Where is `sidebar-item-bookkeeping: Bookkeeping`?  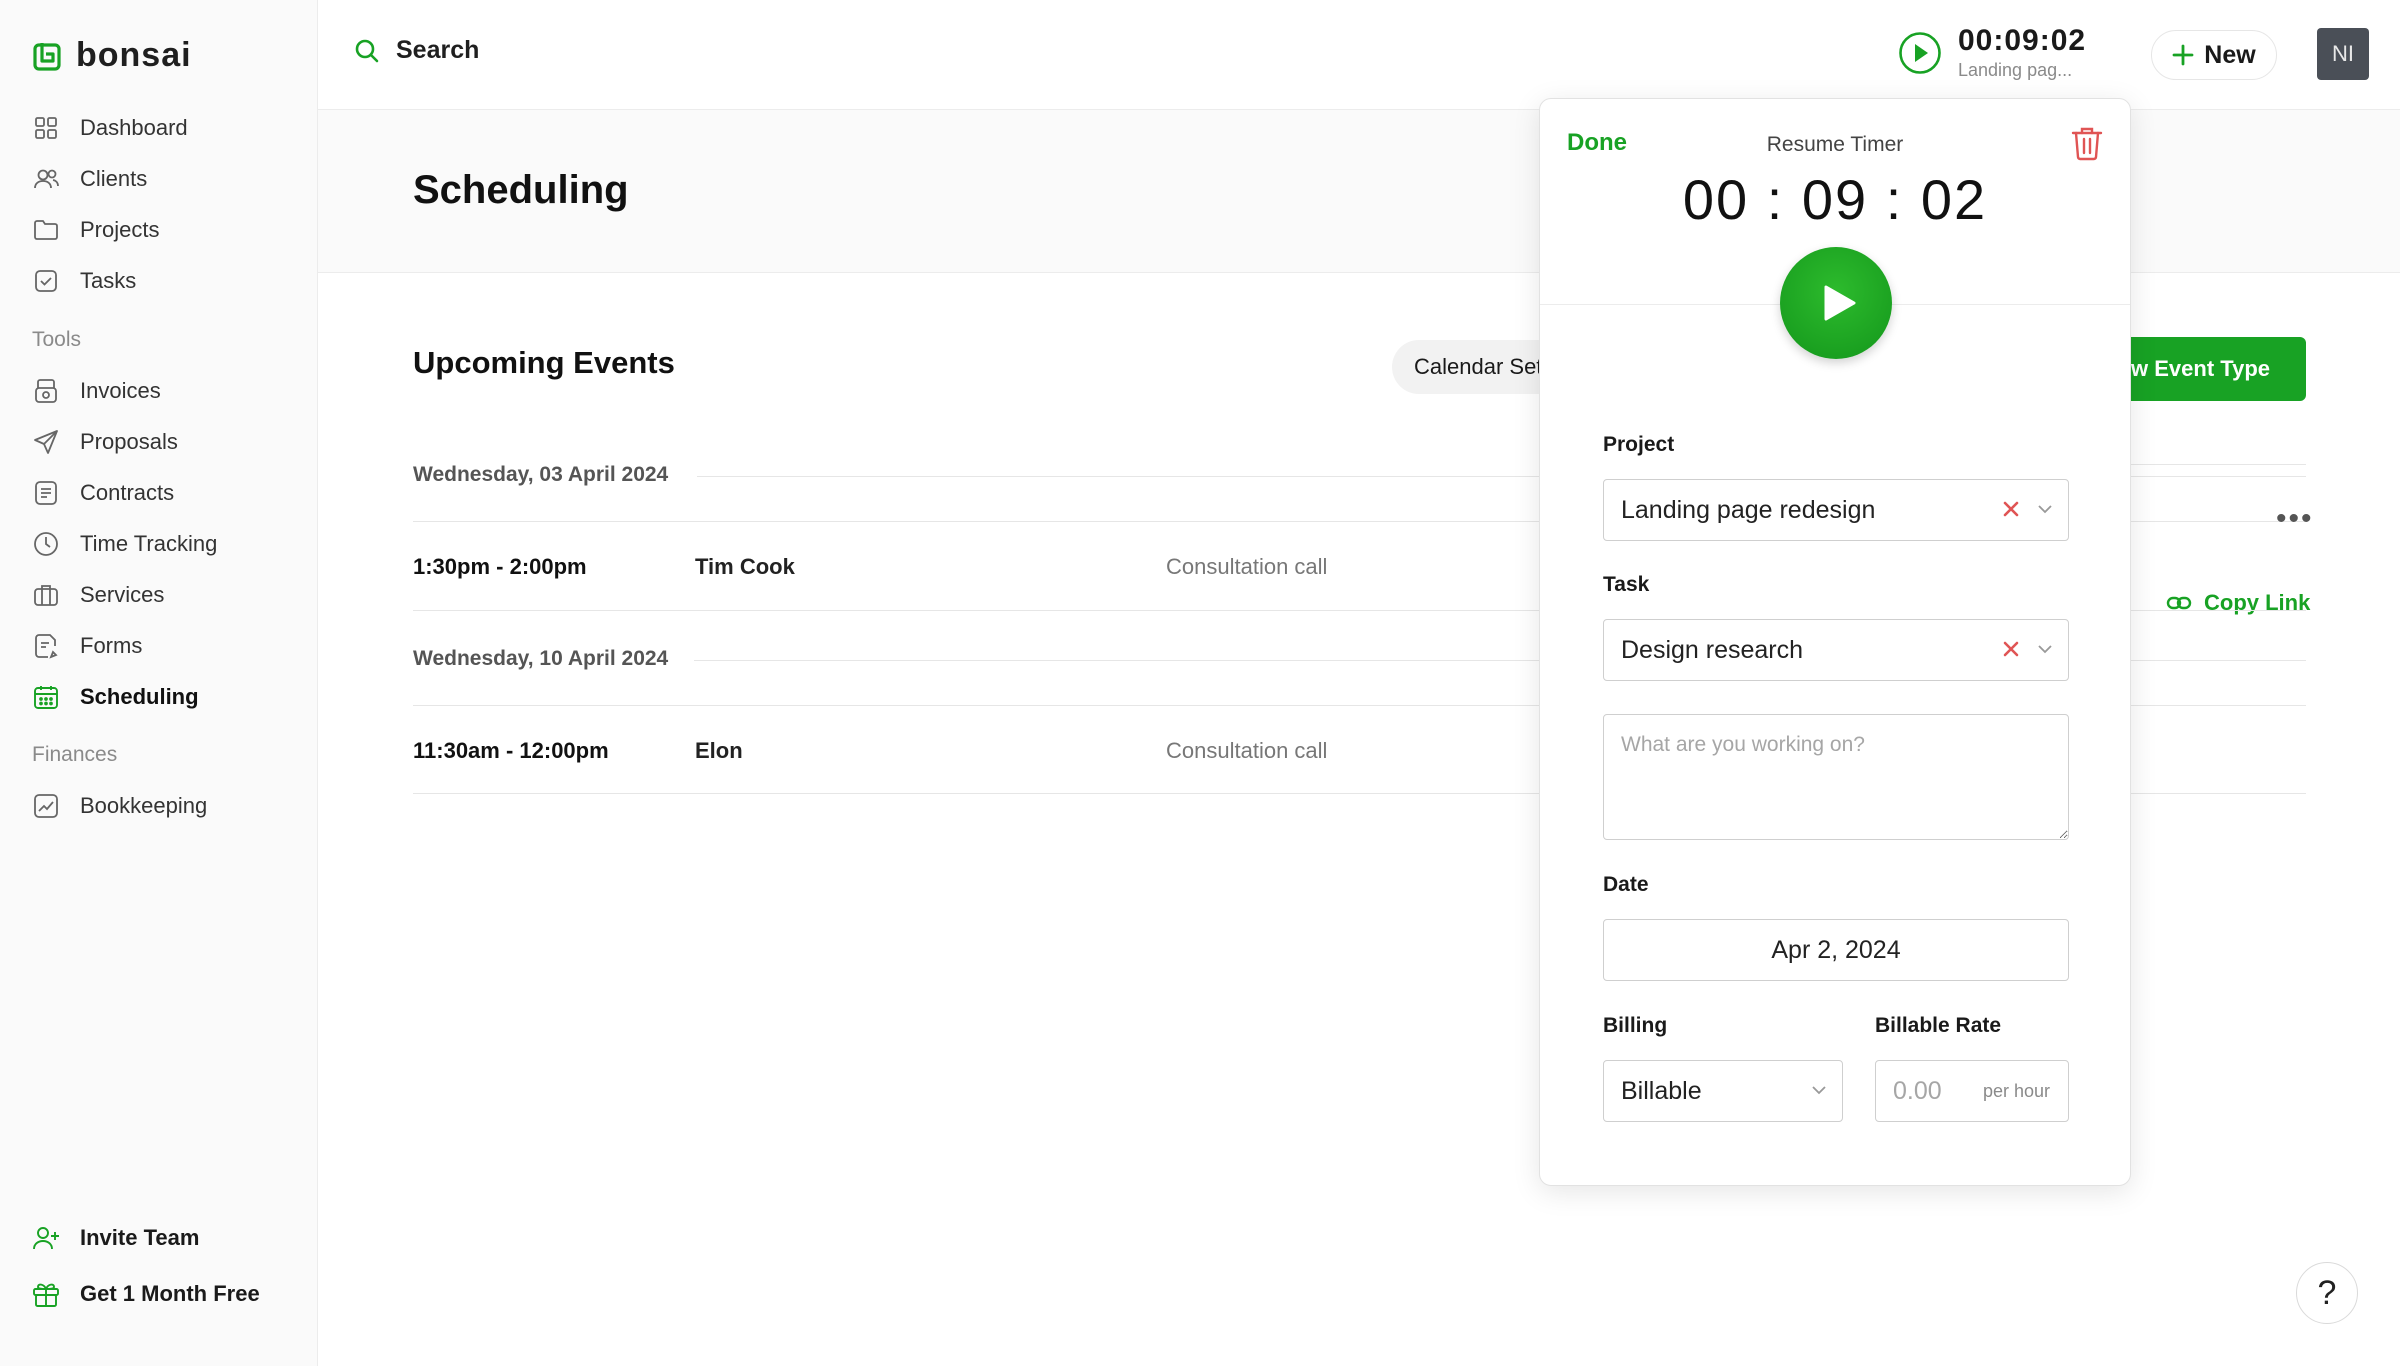 sidebar-item-bookkeeping: Bookkeeping is located at coordinates (119, 806).